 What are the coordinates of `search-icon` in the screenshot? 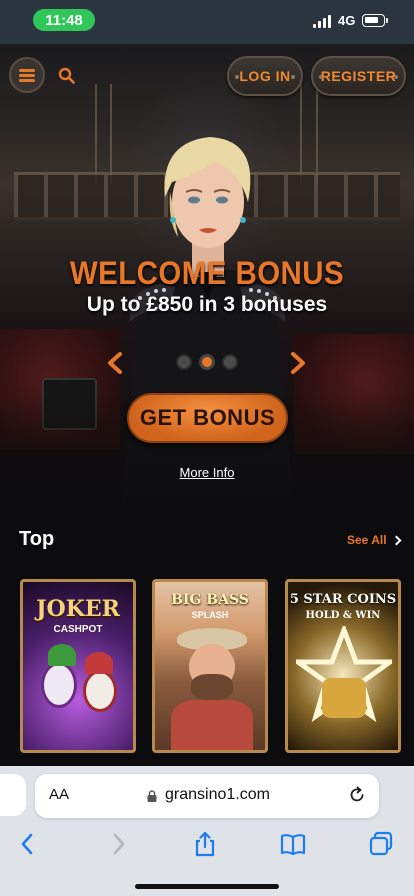 It's located at (66, 75).